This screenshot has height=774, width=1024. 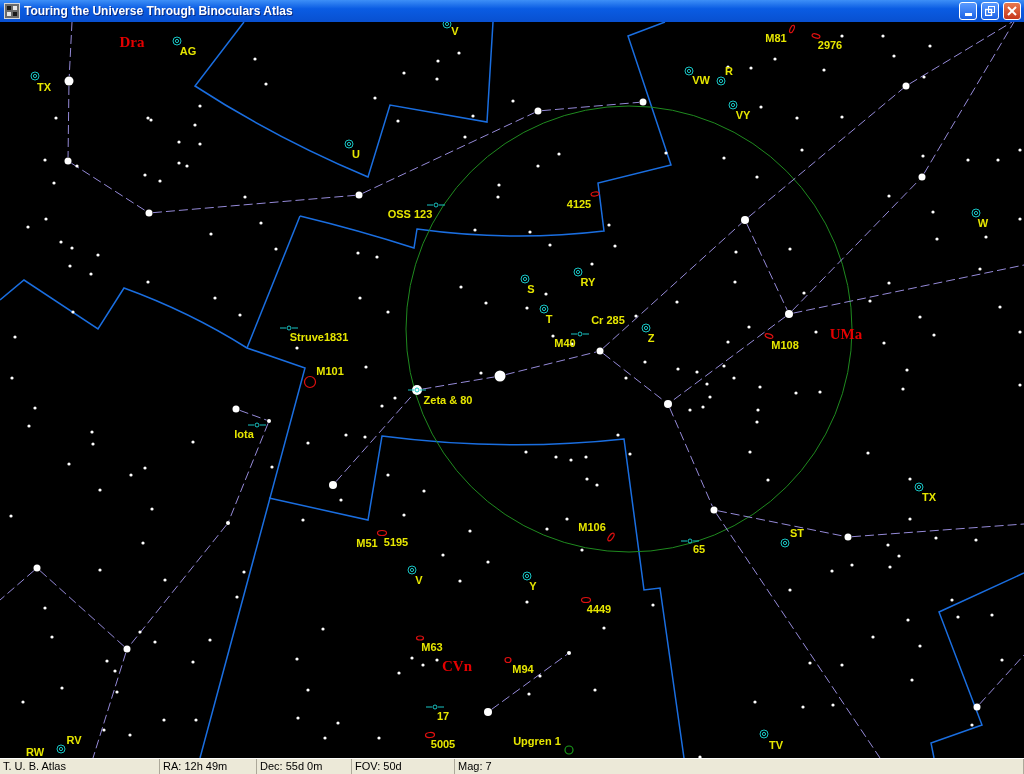 What do you see at coordinates (403, 766) in the screenshot?
I see `status-bar-panel: FOV: 50d` at bounding box center [403, 766].